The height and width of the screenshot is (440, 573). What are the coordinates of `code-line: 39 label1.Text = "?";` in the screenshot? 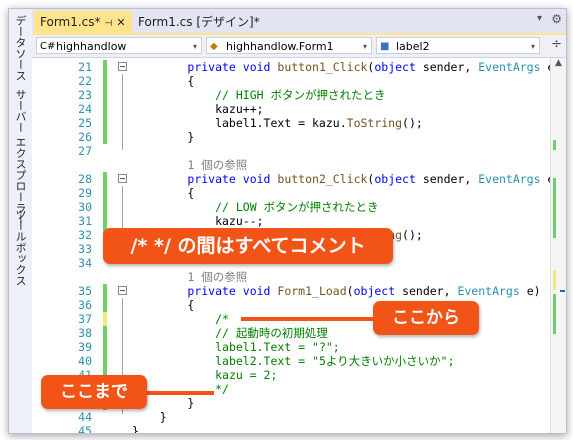 It's located at (291, 347).